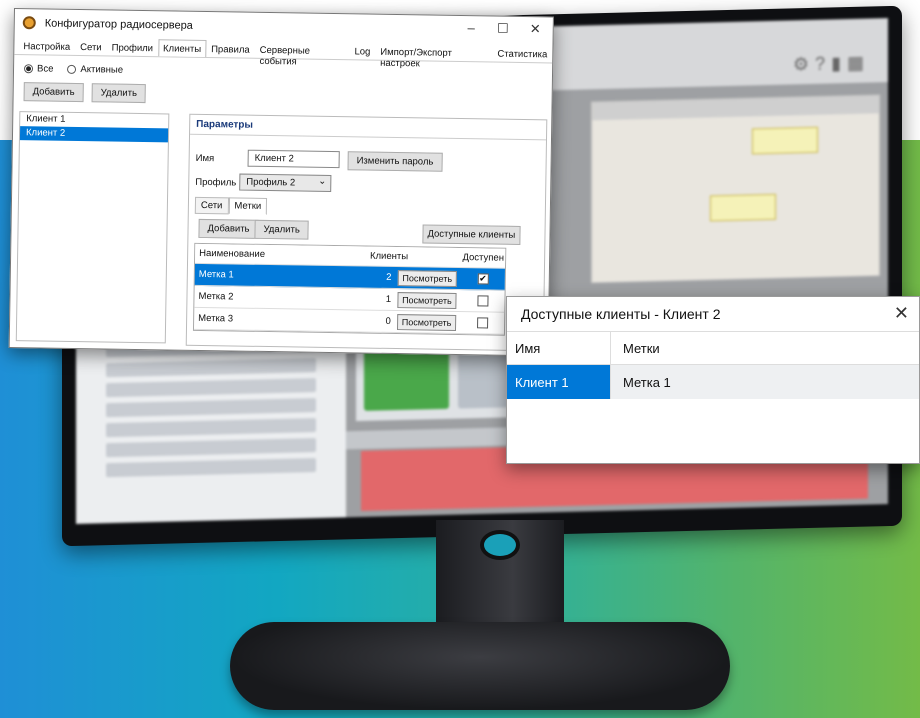  I want to click on profile-select: Профиль 2 ⌄, so click(285, 183).